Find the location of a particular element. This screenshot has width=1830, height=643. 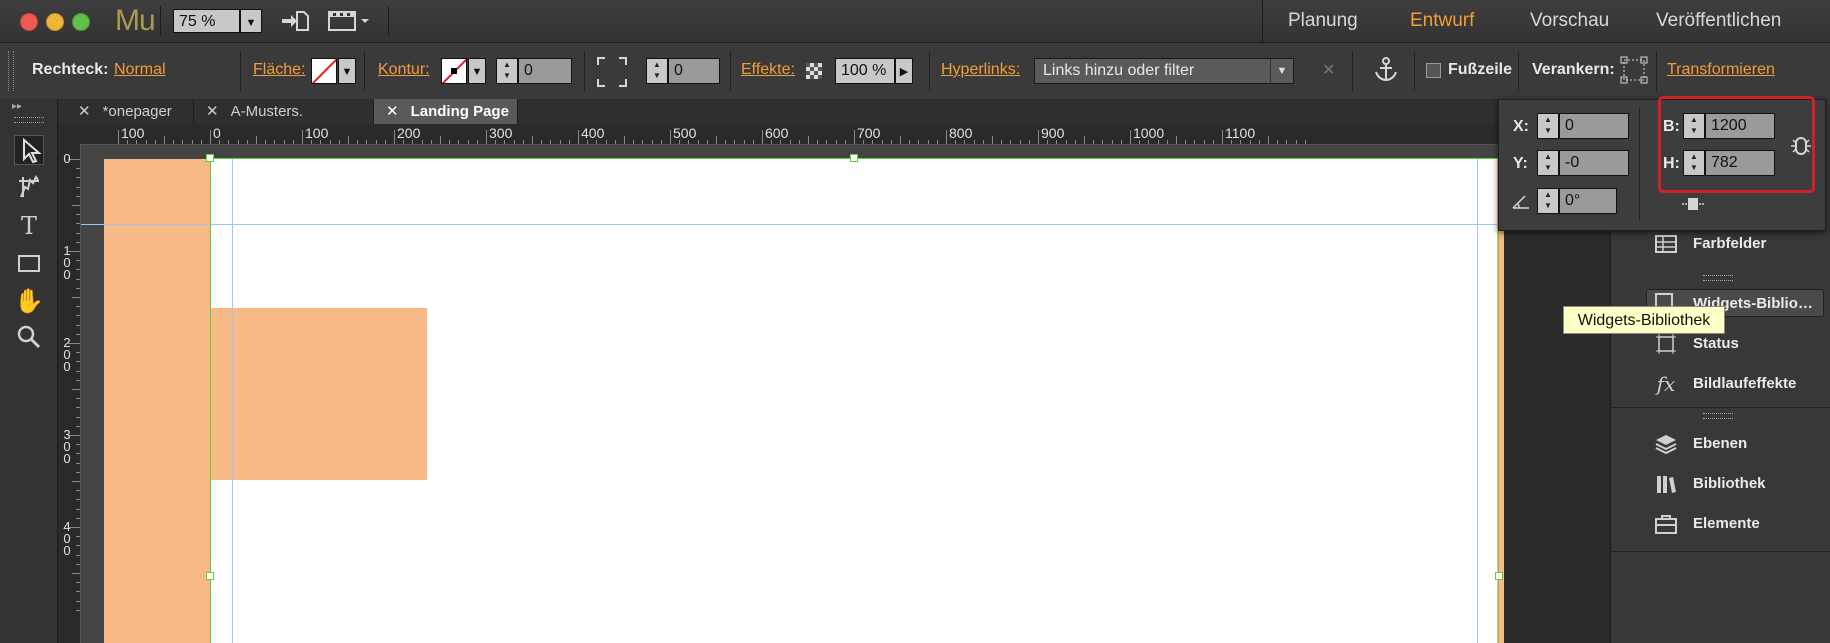

zoom-input: 75 % is located at coordinates (206, 21).